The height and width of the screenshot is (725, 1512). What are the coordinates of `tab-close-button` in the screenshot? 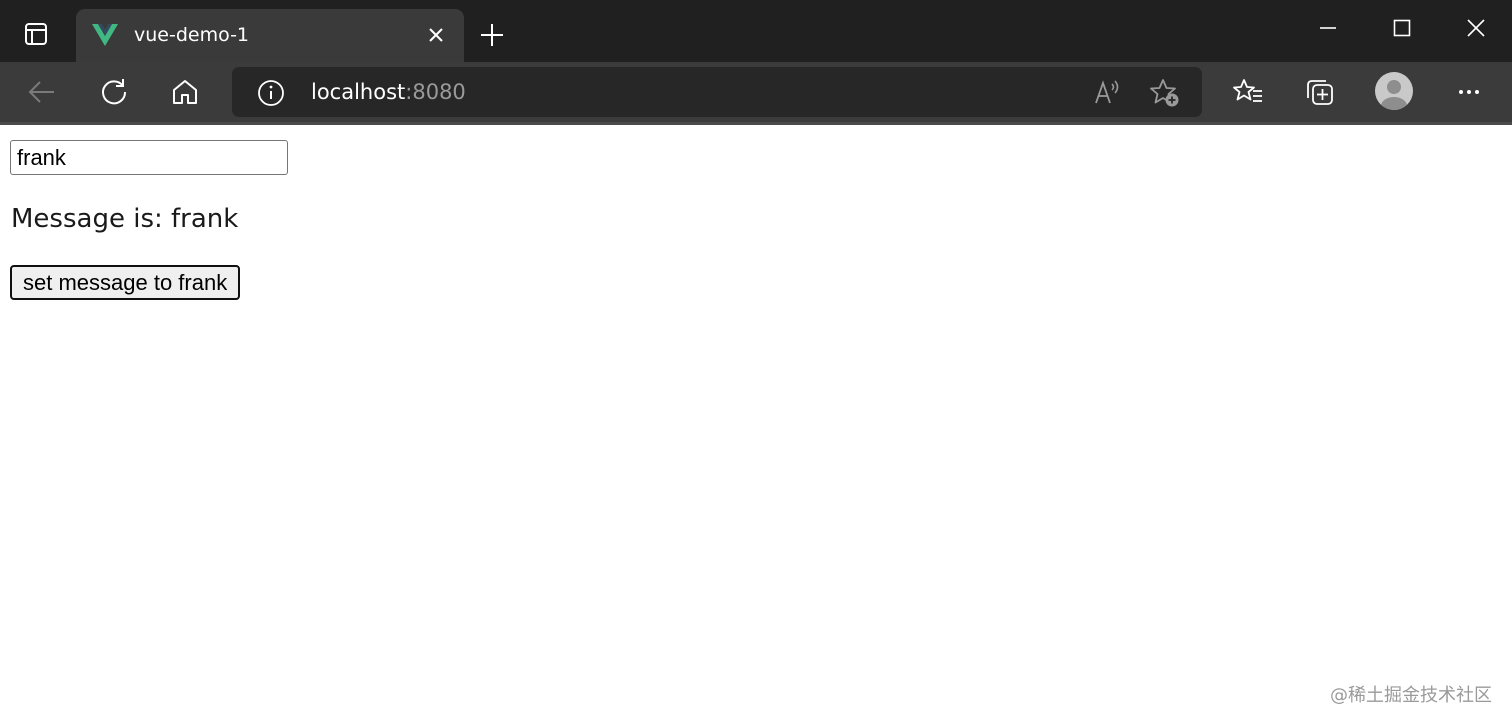 It's located at (436, 35).